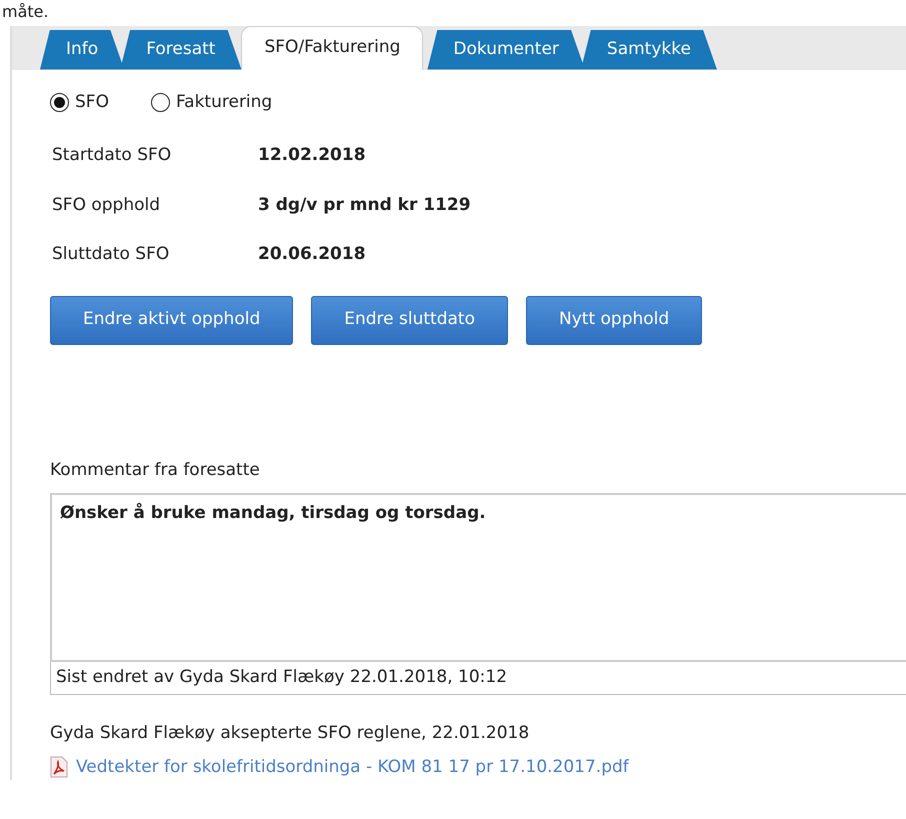 The image size is (906, 819). Describe the element at coordinates (409, 320) in the screenshot. I see `action-button: Endre sluttdato` at that location.